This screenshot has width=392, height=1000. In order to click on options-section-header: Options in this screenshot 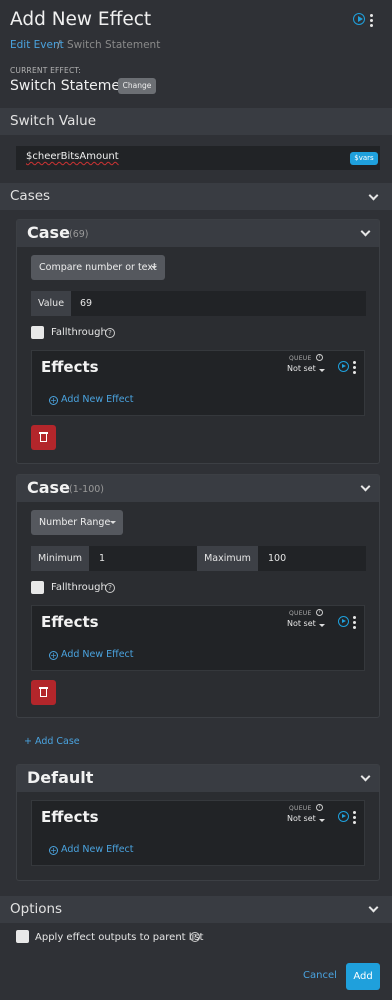, I will do `click(196, 909)`.